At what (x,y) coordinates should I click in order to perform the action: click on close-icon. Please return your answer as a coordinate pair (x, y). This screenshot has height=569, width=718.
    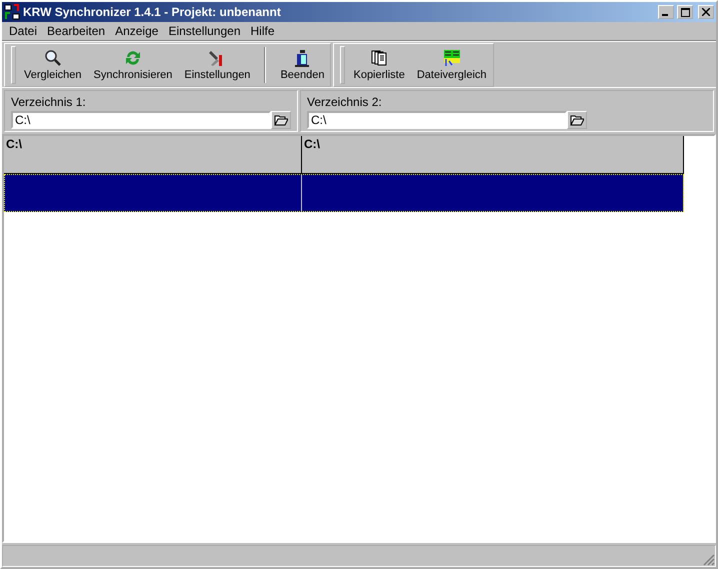
    Looking at the image, I should click on (706, 12).